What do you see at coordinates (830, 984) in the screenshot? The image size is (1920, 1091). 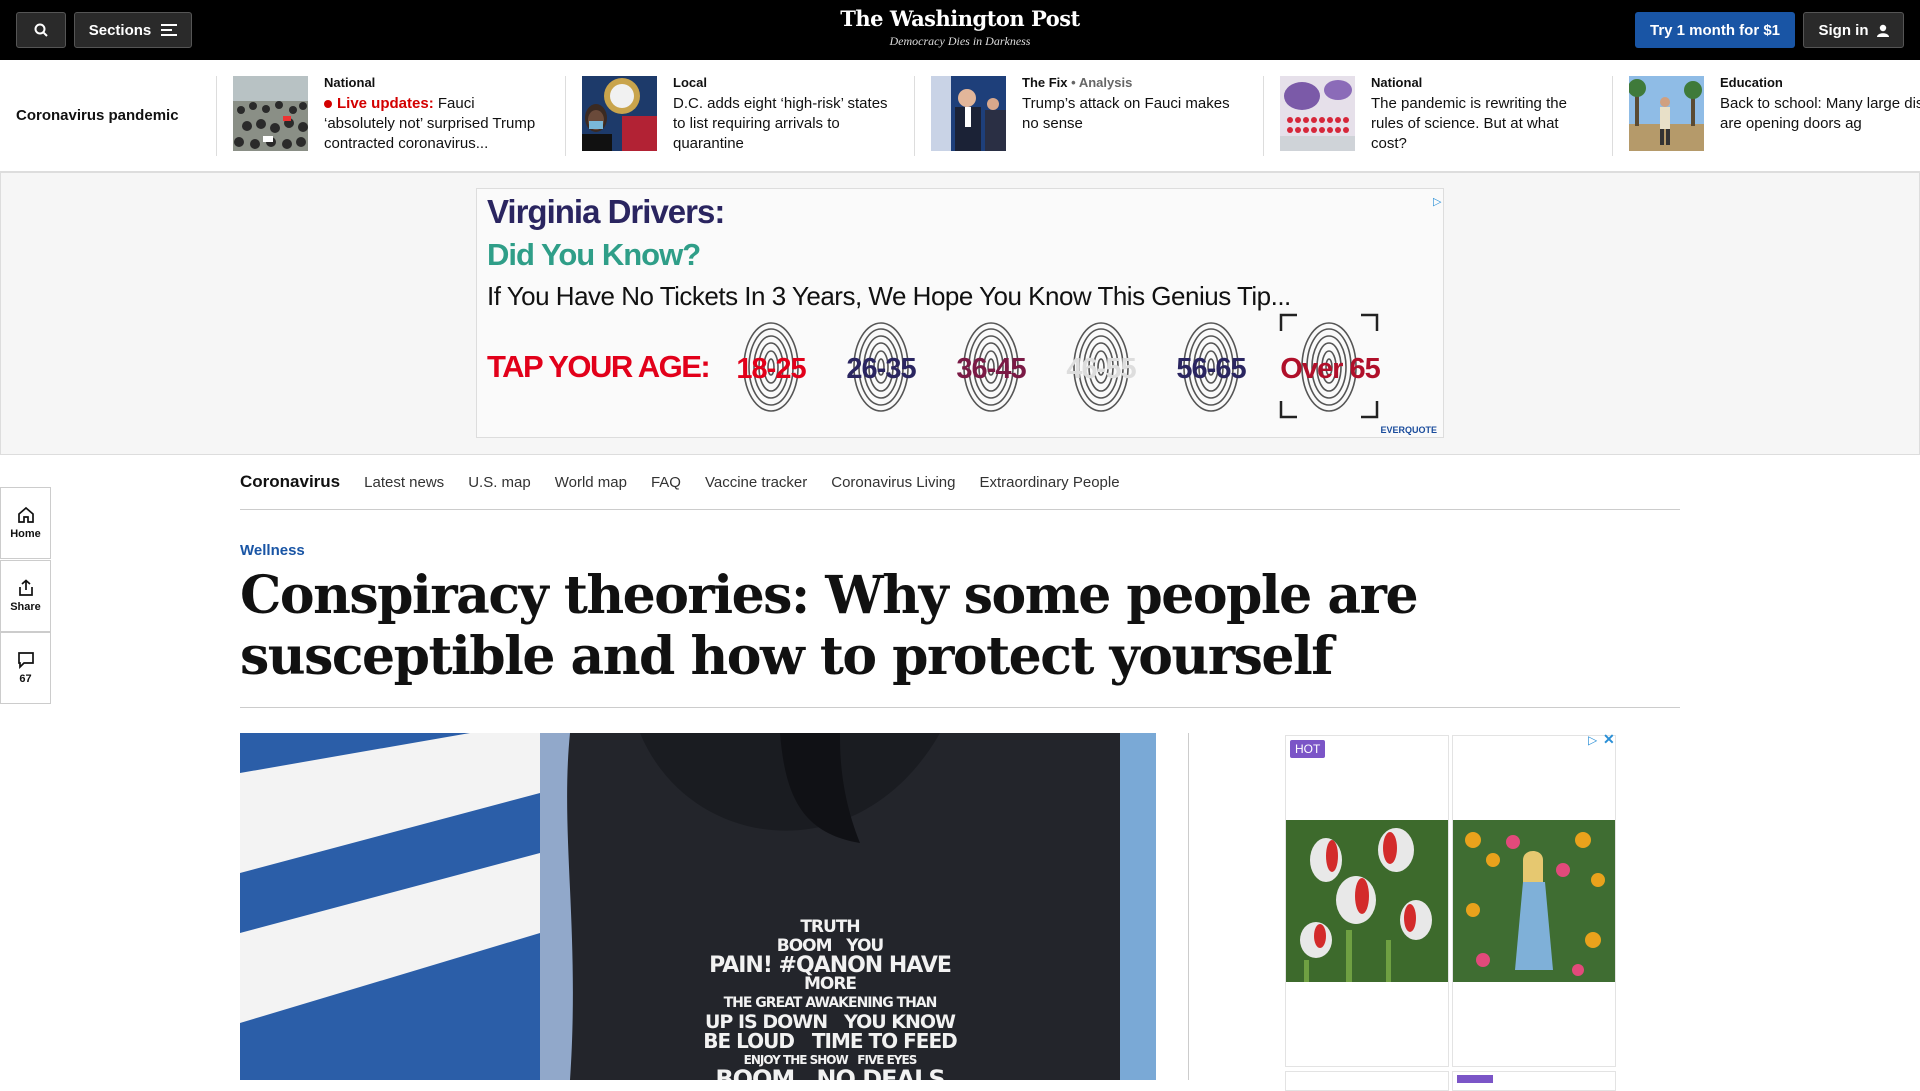 I see `hoodie-line: MORE` at bounding box center [830, 984].